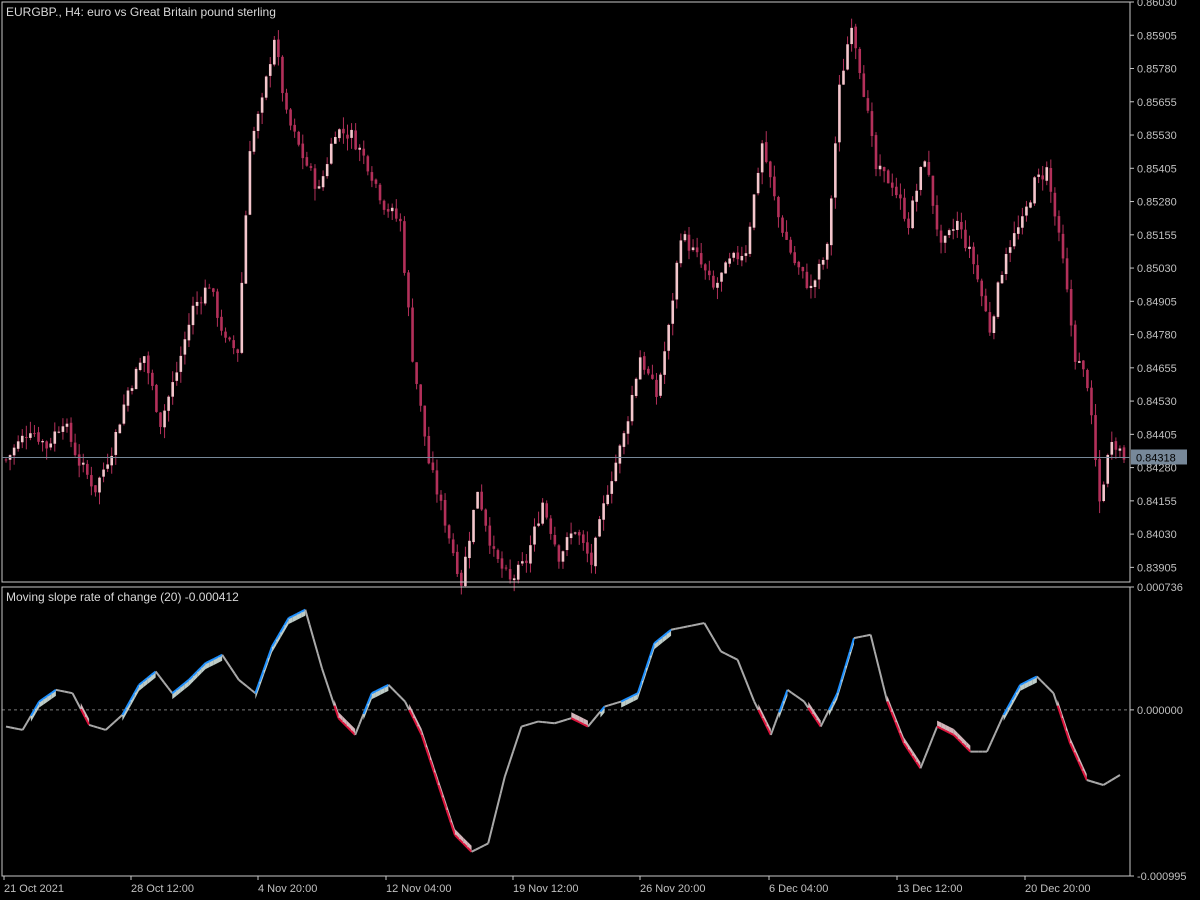 The image size is (1200, 900). I want to click on main-y-tick-label: 0.84655, so click(1157, 369).